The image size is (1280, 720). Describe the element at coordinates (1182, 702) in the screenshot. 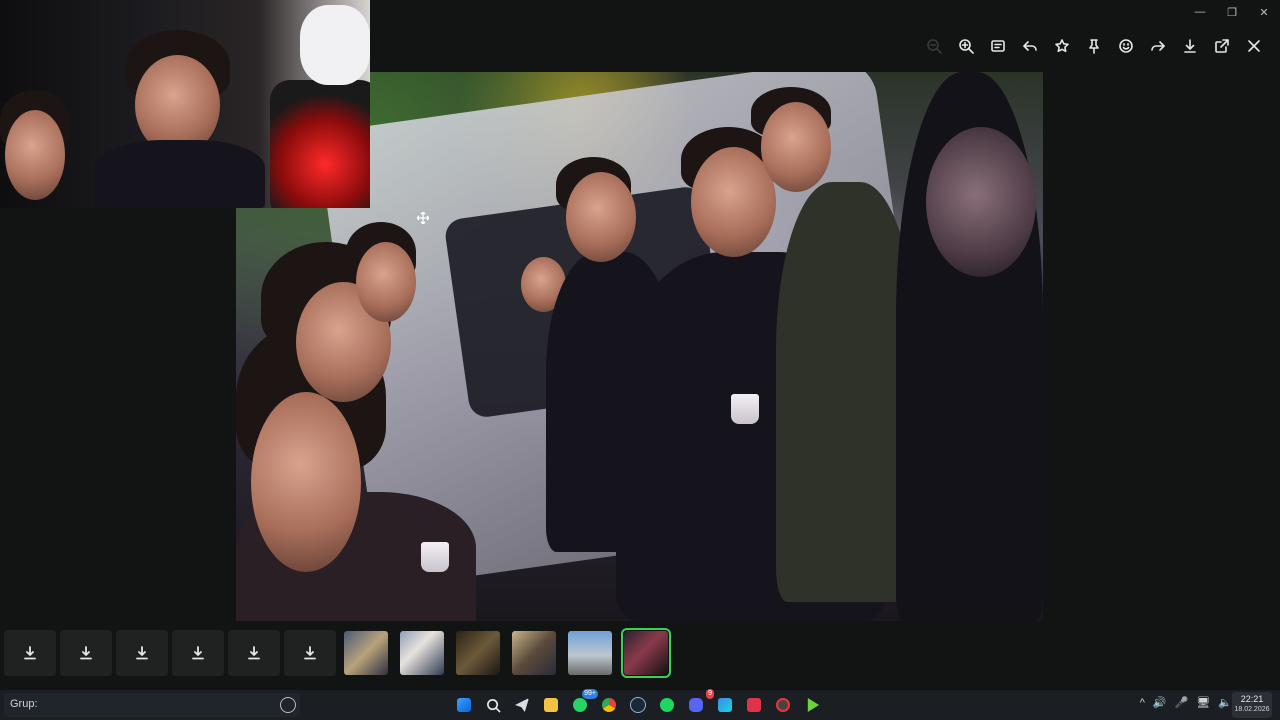

I see `microphone-icon: 🎤` at that location.